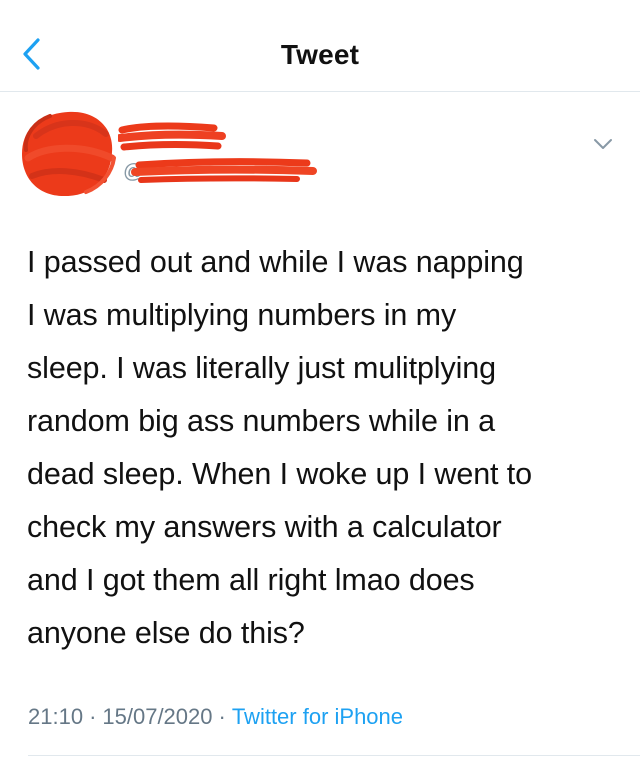 The height and width of the screenshot is (762, 640). I want to click on display-name-redaction, so click(172, 136).